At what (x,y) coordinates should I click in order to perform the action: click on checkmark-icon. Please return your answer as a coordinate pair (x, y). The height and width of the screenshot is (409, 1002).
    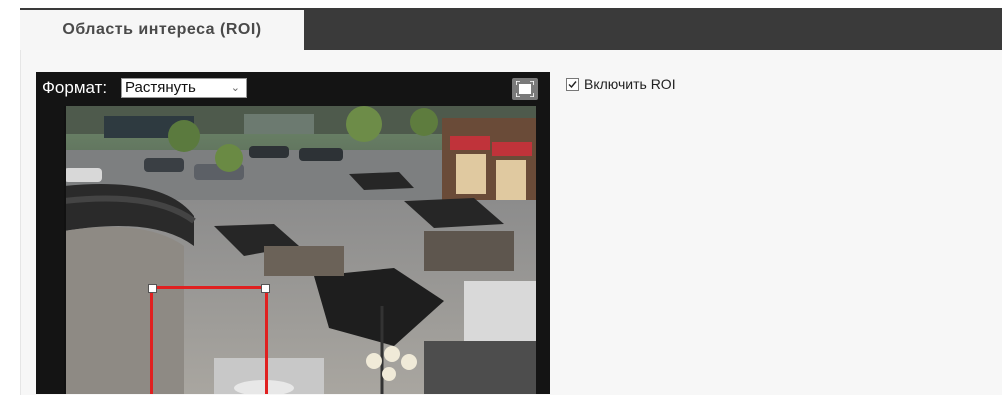
    Looking at the image, I should click on (572, 84).